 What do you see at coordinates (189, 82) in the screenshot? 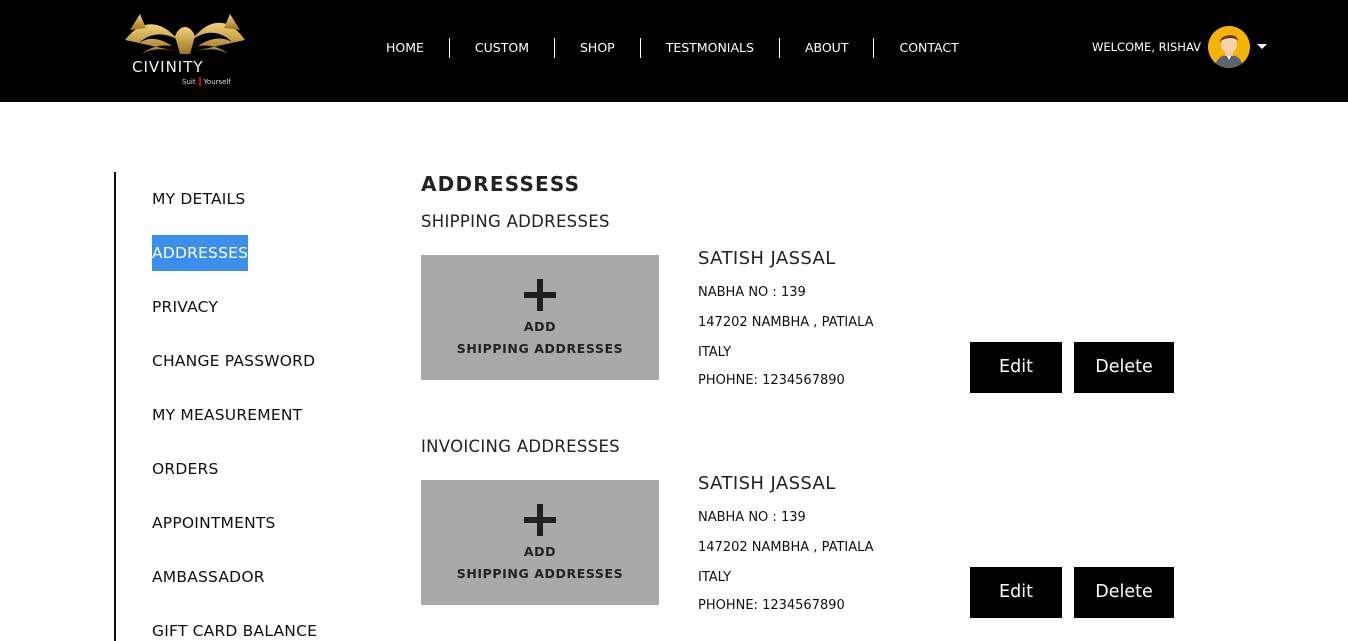
I see `logo-tagline-left: Suit` at bounding box center [189, 82].